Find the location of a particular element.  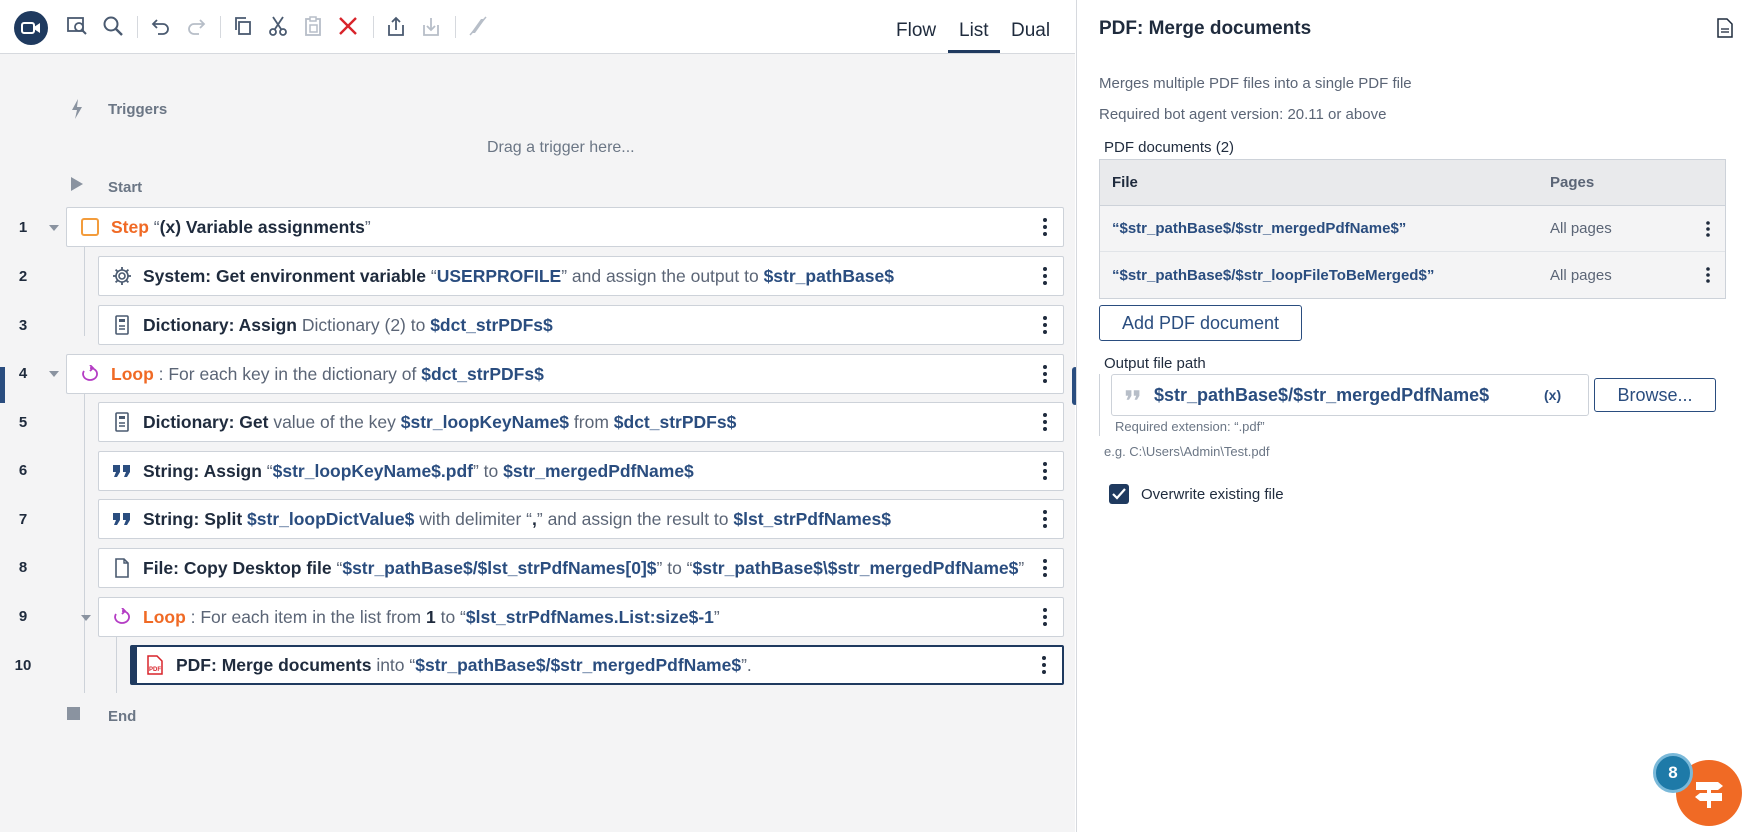

pdf-documents-label: PDF documents (2) is located at coordinates (1169, 147).